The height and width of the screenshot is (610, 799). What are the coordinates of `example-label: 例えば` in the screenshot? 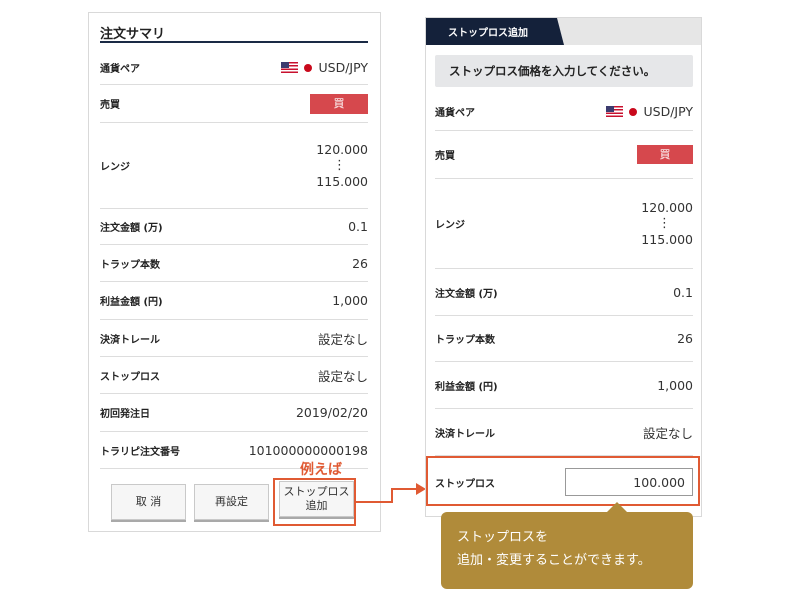 It's located at (321, 470).